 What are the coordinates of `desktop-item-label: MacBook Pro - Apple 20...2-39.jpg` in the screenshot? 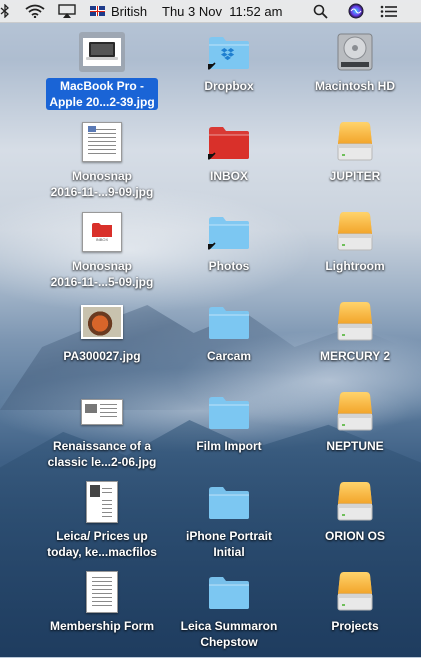 It's located at (102, 94).